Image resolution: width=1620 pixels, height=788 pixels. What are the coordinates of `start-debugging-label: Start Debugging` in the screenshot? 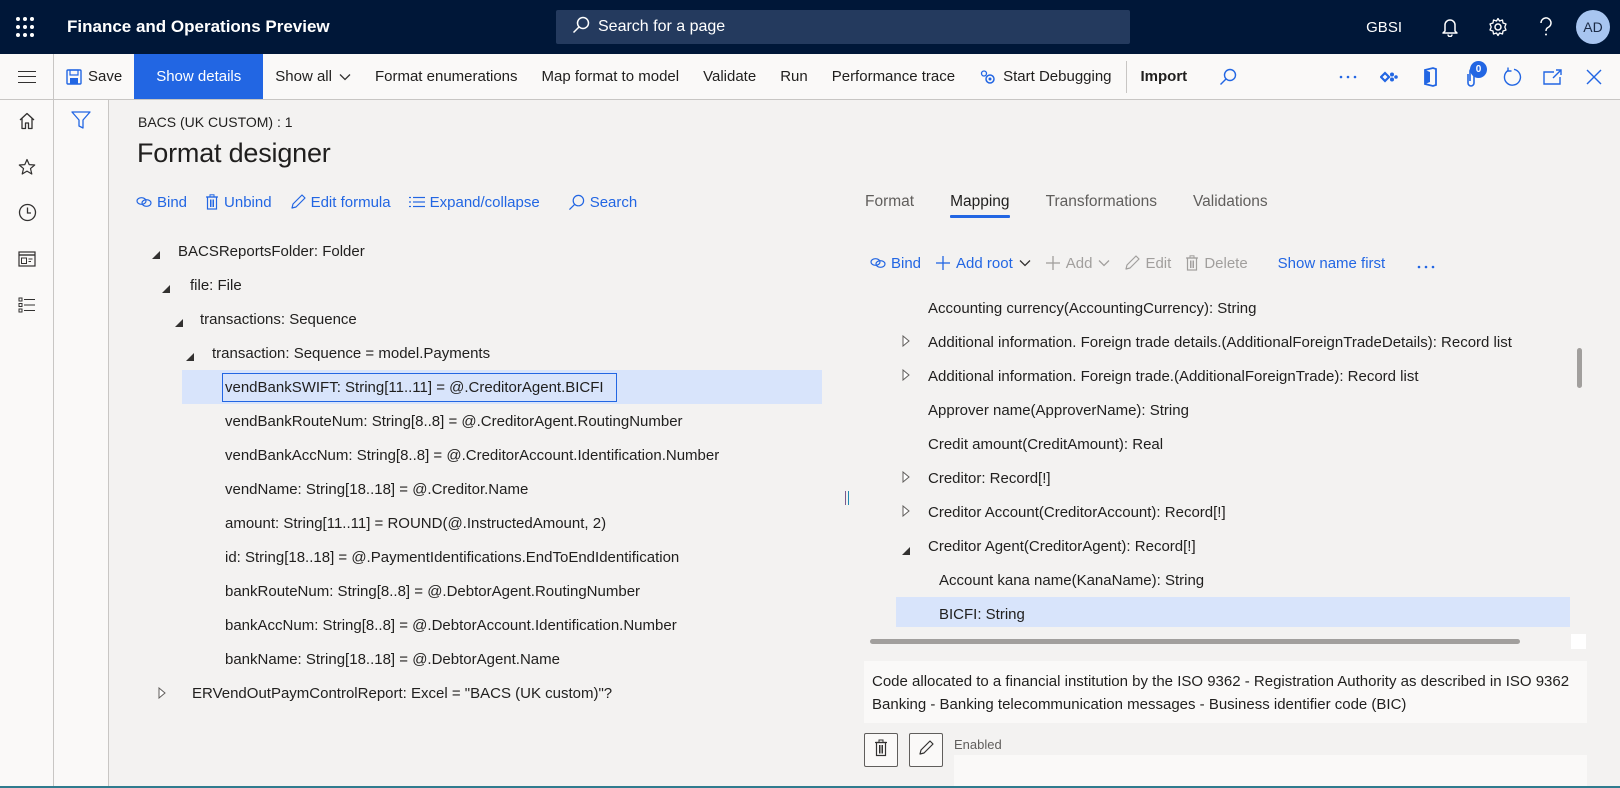 It's located at (1057, 76).